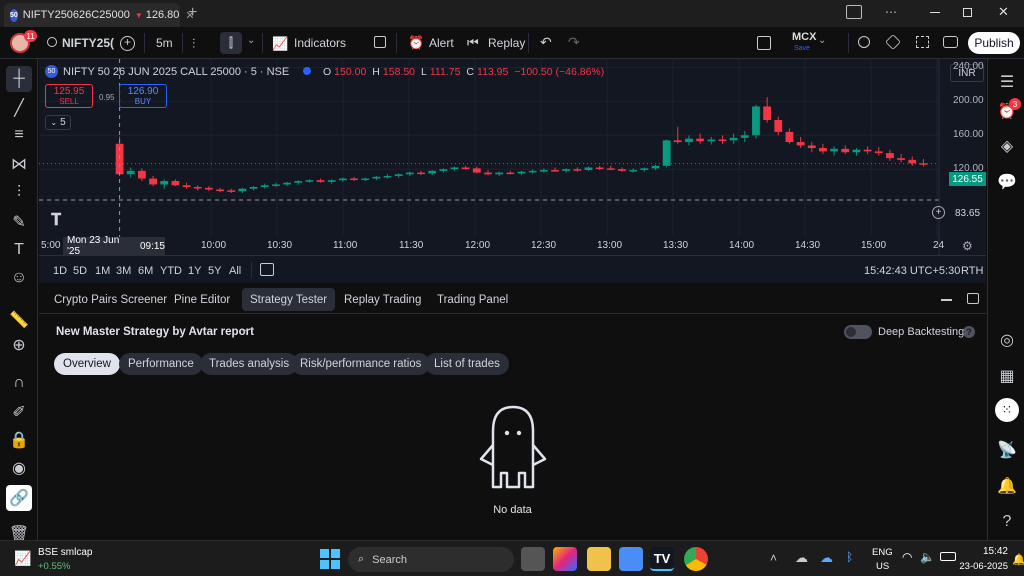  What do you see at coordinates (171, 271) in the screenshot?
I see `range-ytd: YTD` at bounding box center [171, 271].